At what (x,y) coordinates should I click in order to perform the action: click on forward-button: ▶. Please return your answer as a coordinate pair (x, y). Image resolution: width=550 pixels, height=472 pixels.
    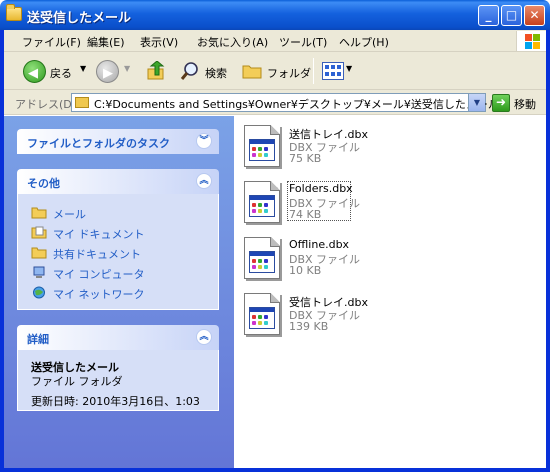
    Looking at the image, I should click on (107, 71).